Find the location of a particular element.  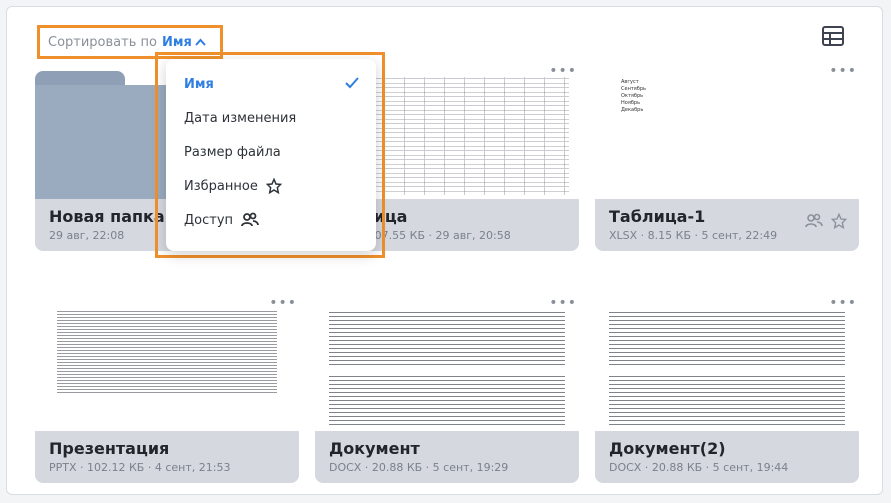

sort-option-name: Имя is located at coordinates (271, 84).